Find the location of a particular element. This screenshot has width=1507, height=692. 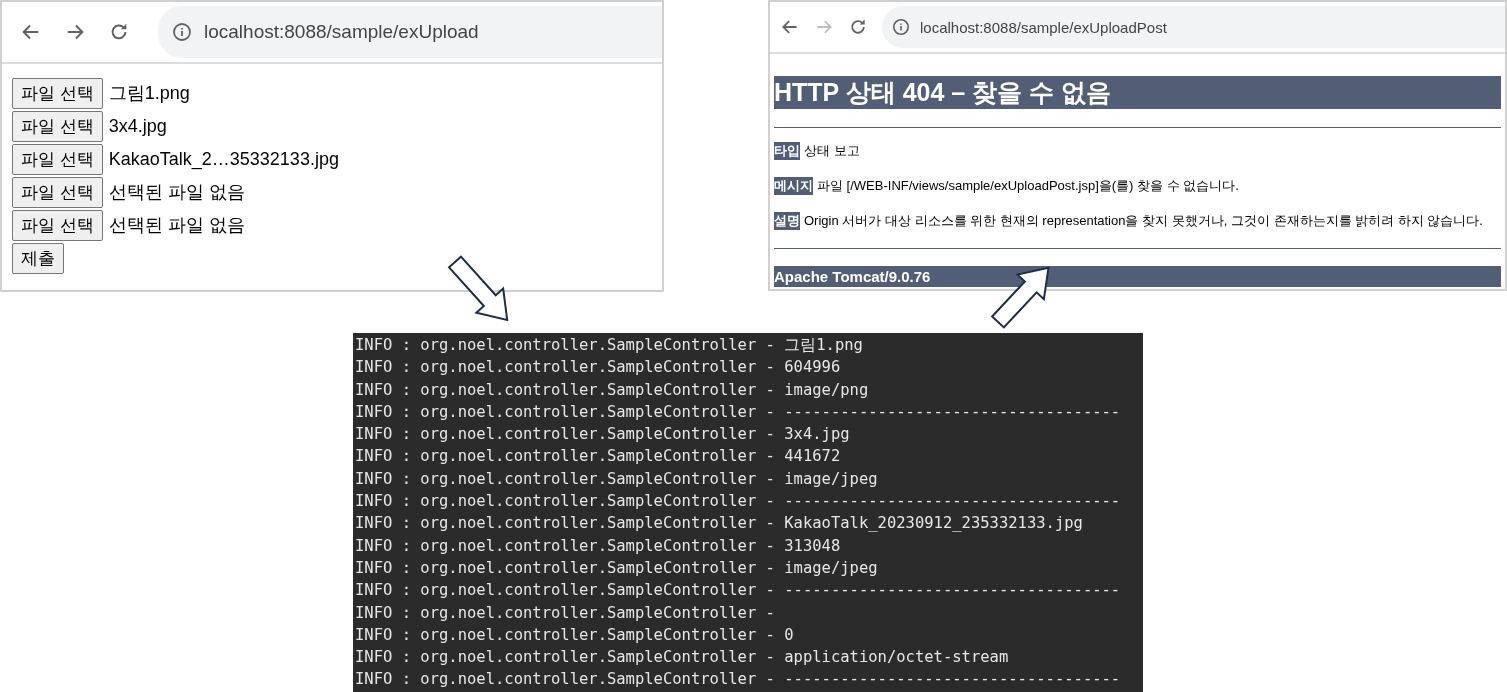

detail-text: 상태 보고 is located at coordinates (832, 151).